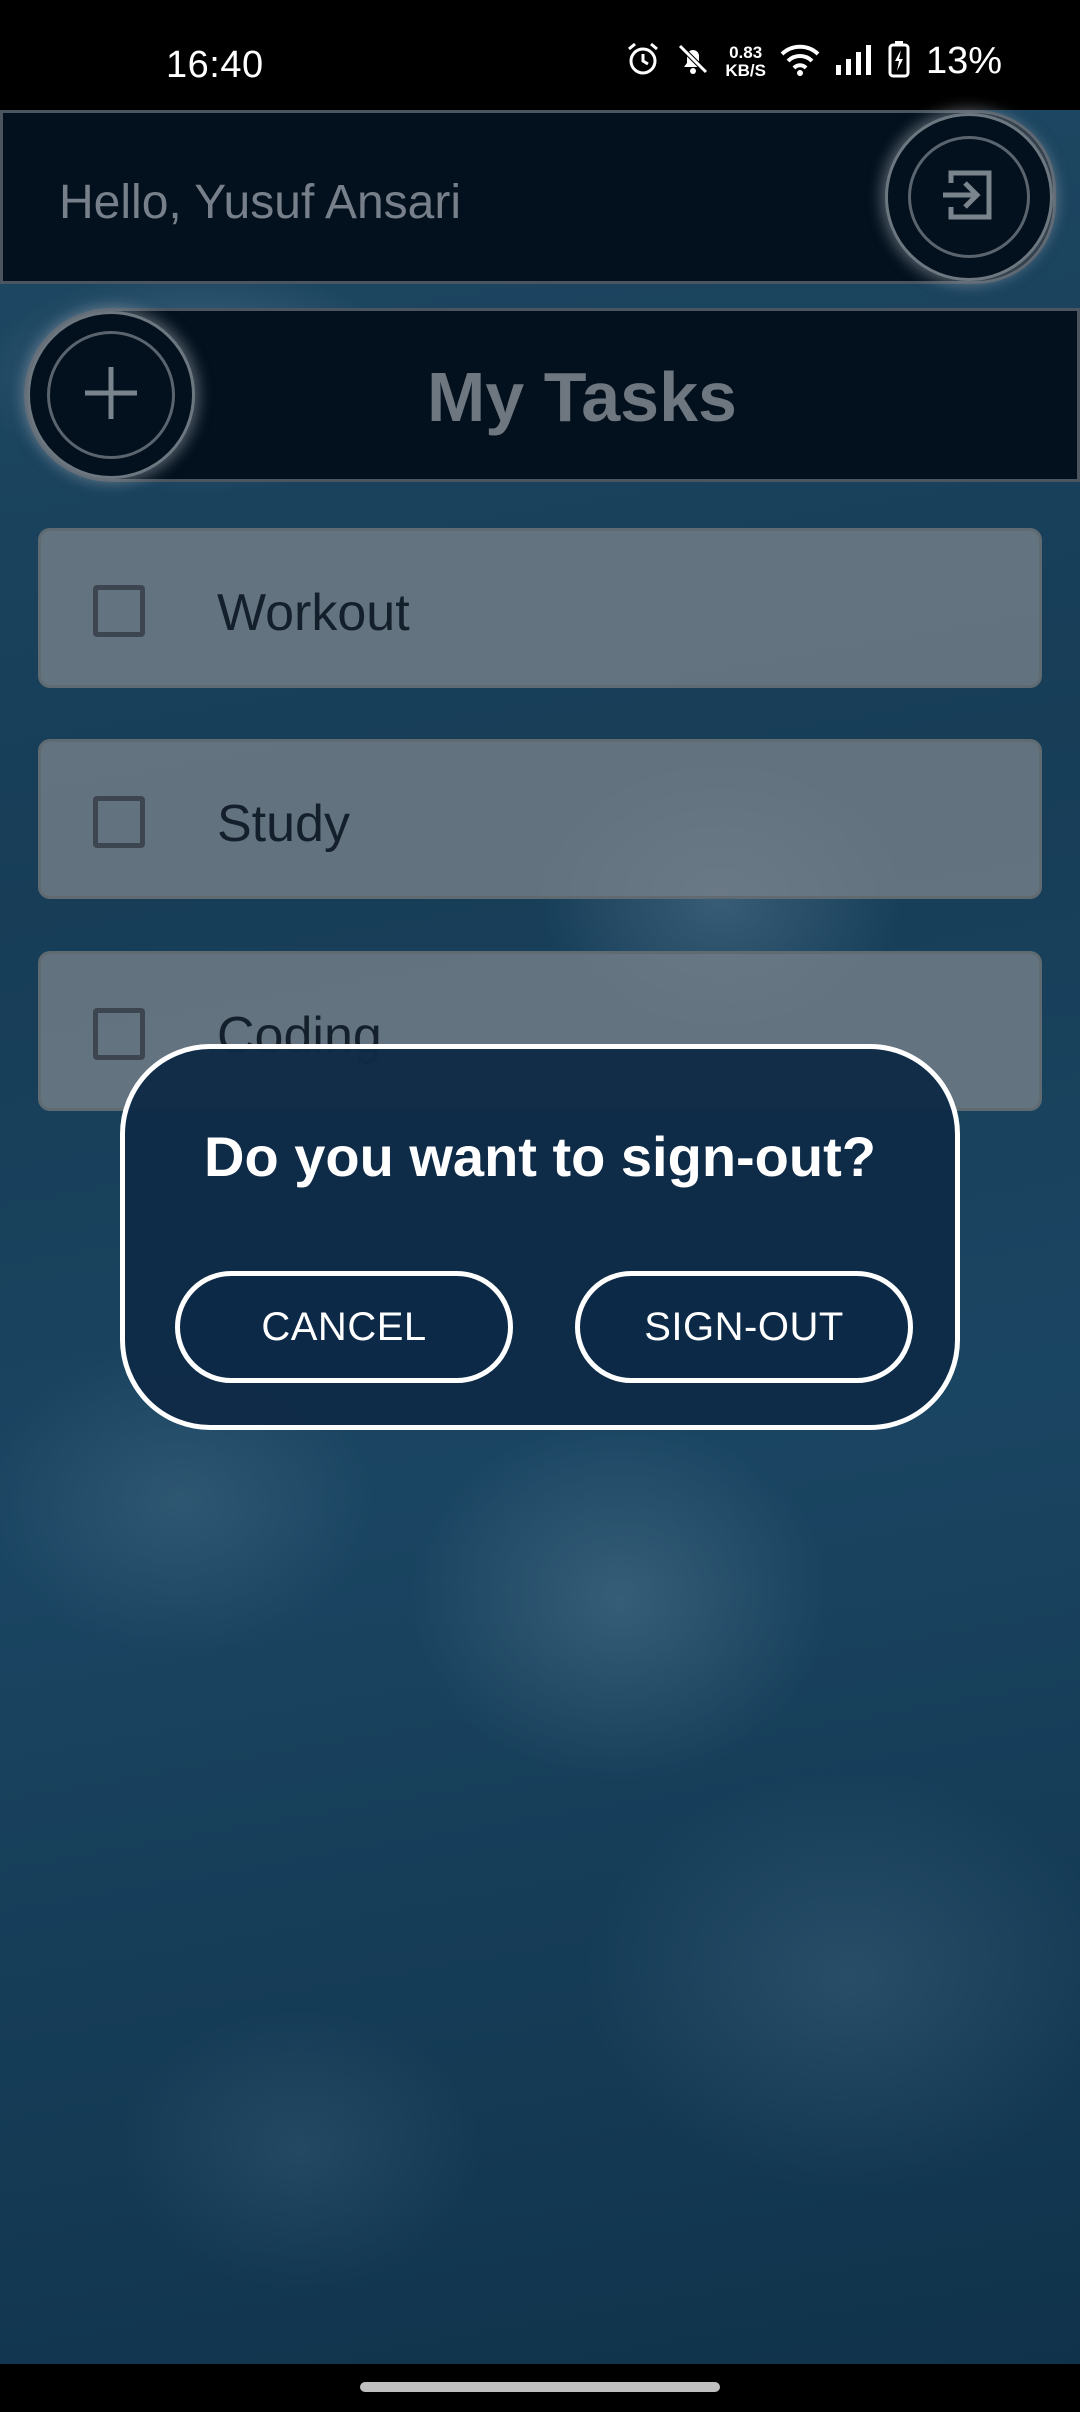 The image size is (1080, 2412). I want to click on sign-out-button, so click(969, 197).